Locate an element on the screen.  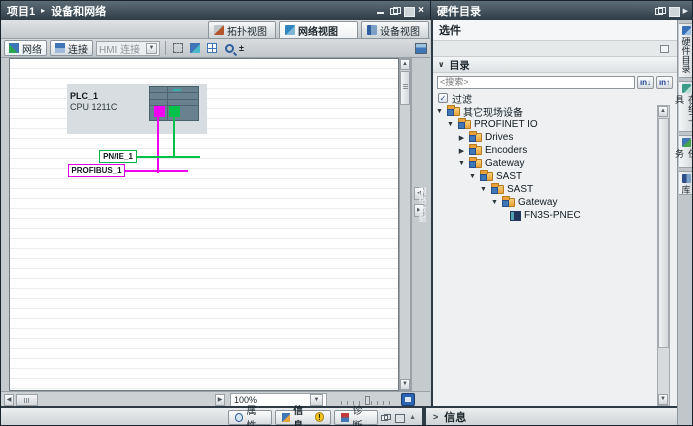
zoom-select-chevron-icon: ▼ is located at coordinates (316, 400).